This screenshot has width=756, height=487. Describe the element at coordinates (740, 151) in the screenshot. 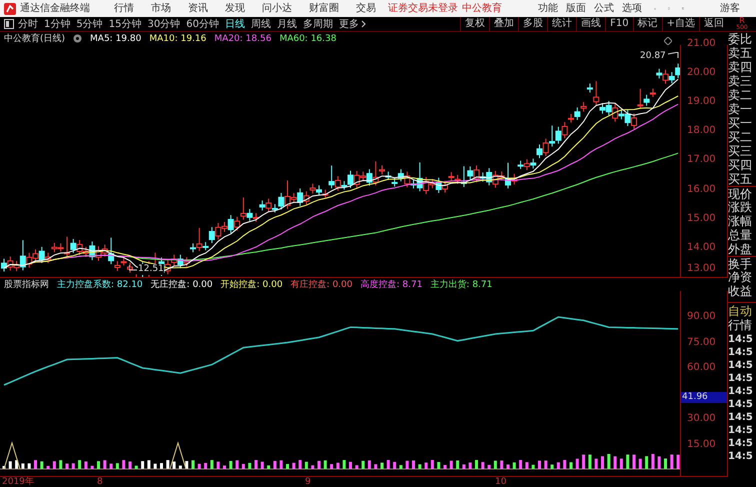

I see `quote-label: 买三` at that location.